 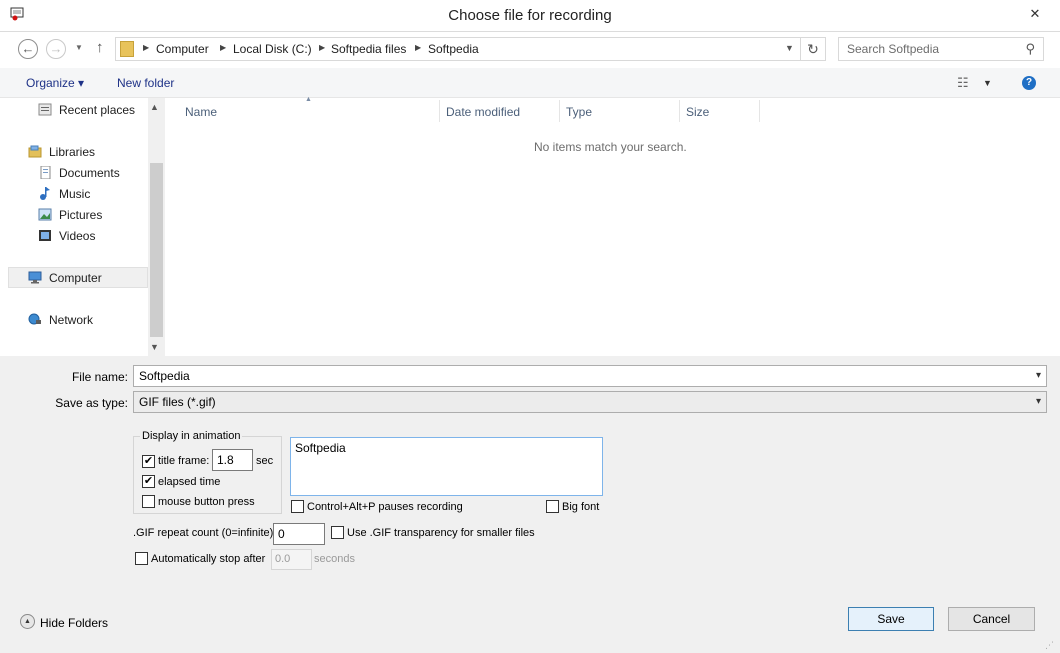 I want to click on column-header-name: Name, so click(x=201, y=112).